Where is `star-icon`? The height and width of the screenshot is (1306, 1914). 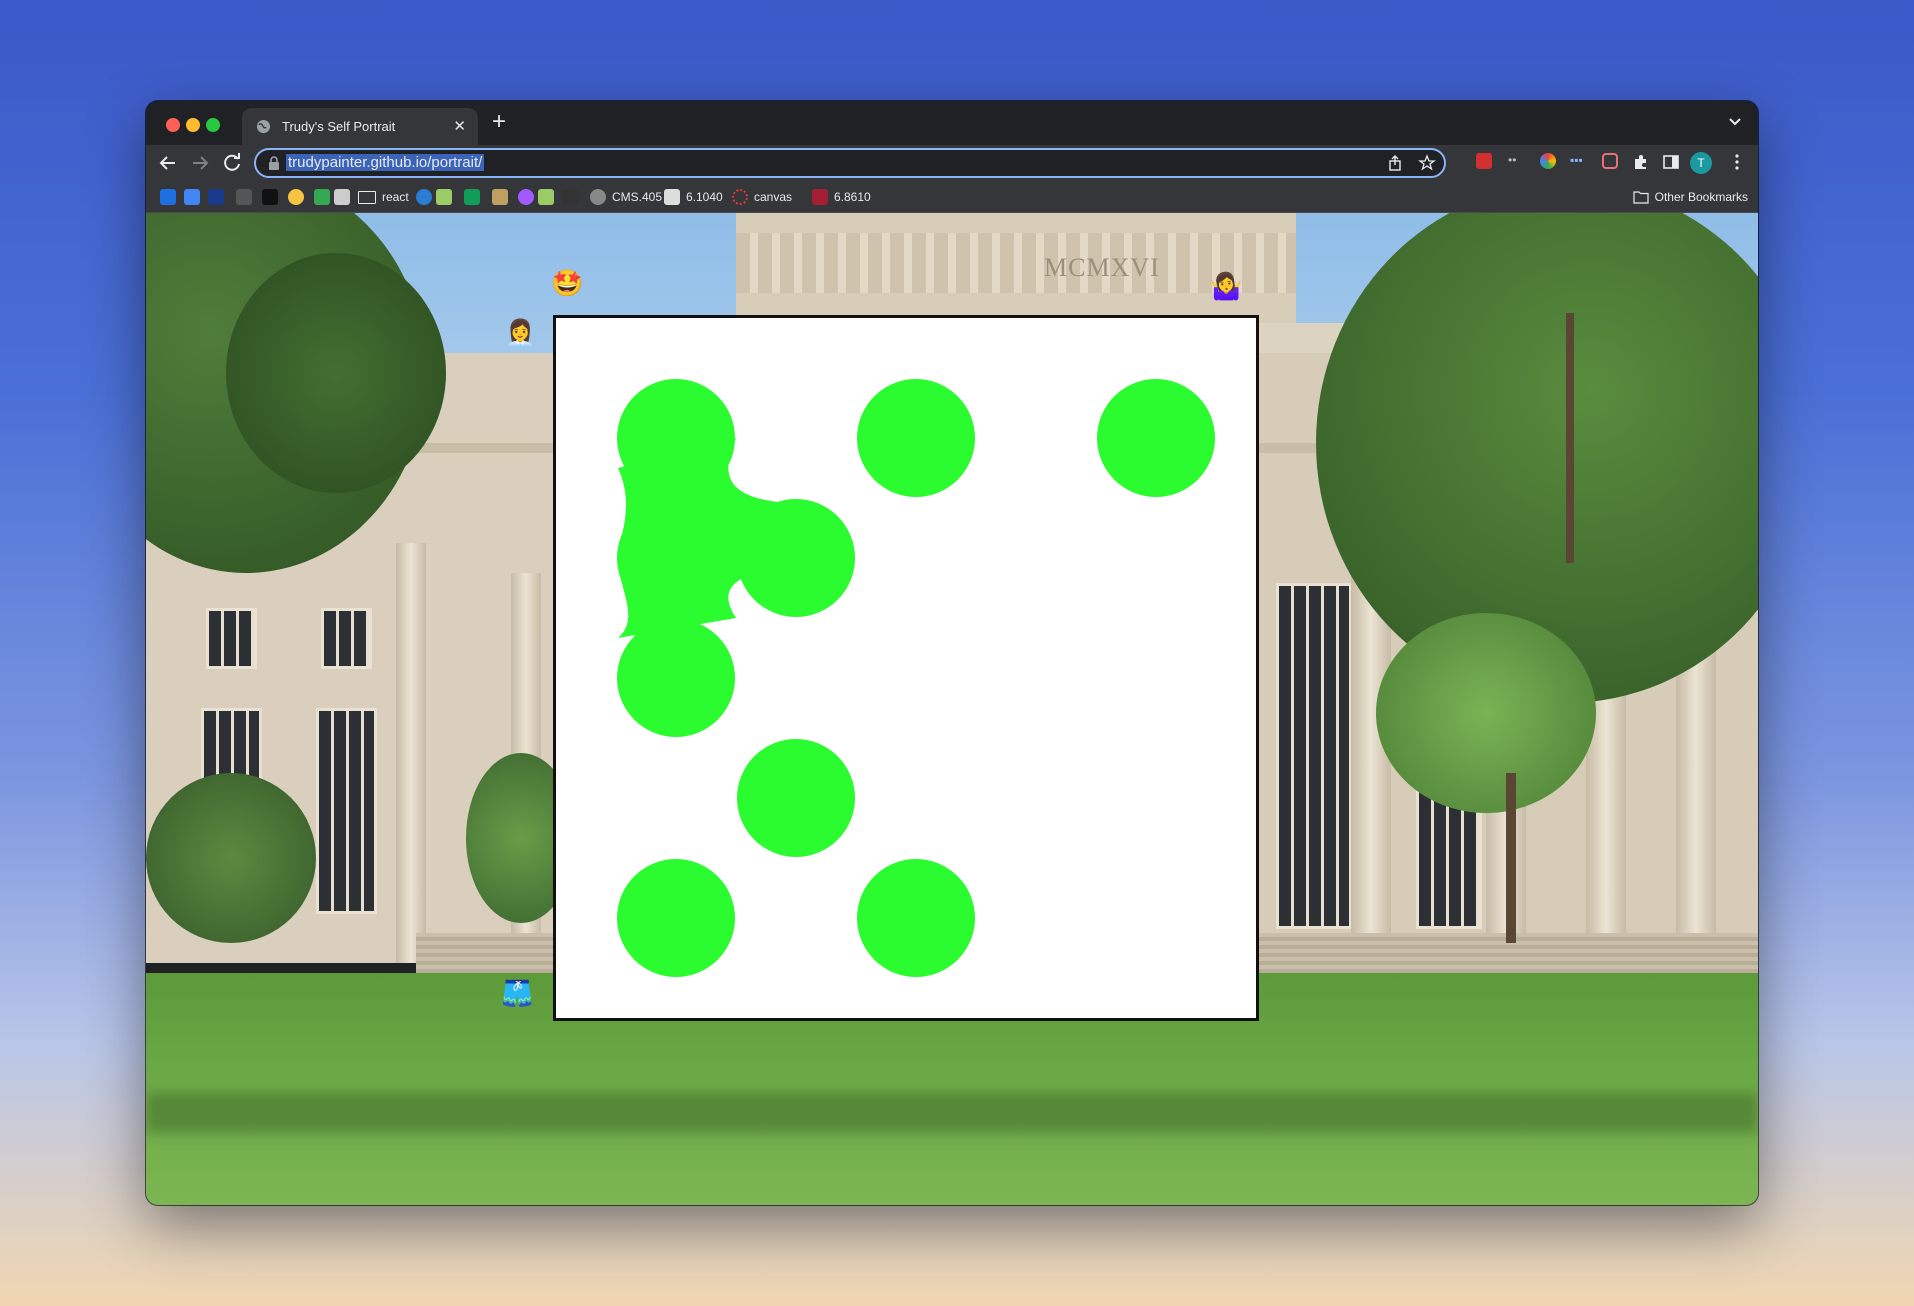
star-icon is located at coordinates (1427, 163).